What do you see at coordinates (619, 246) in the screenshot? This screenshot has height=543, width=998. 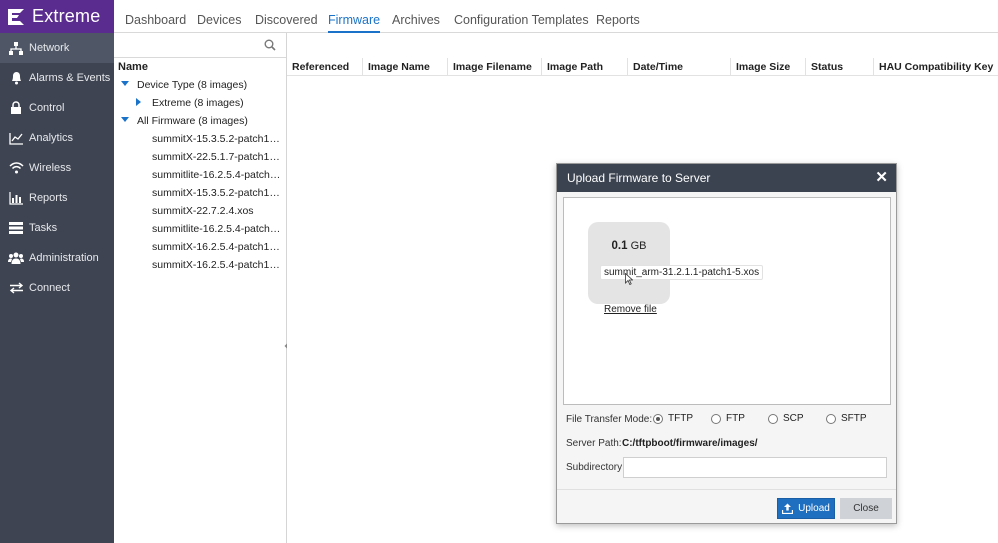 I see `file-size-value: 0.1` at bounding box center [619, 246].